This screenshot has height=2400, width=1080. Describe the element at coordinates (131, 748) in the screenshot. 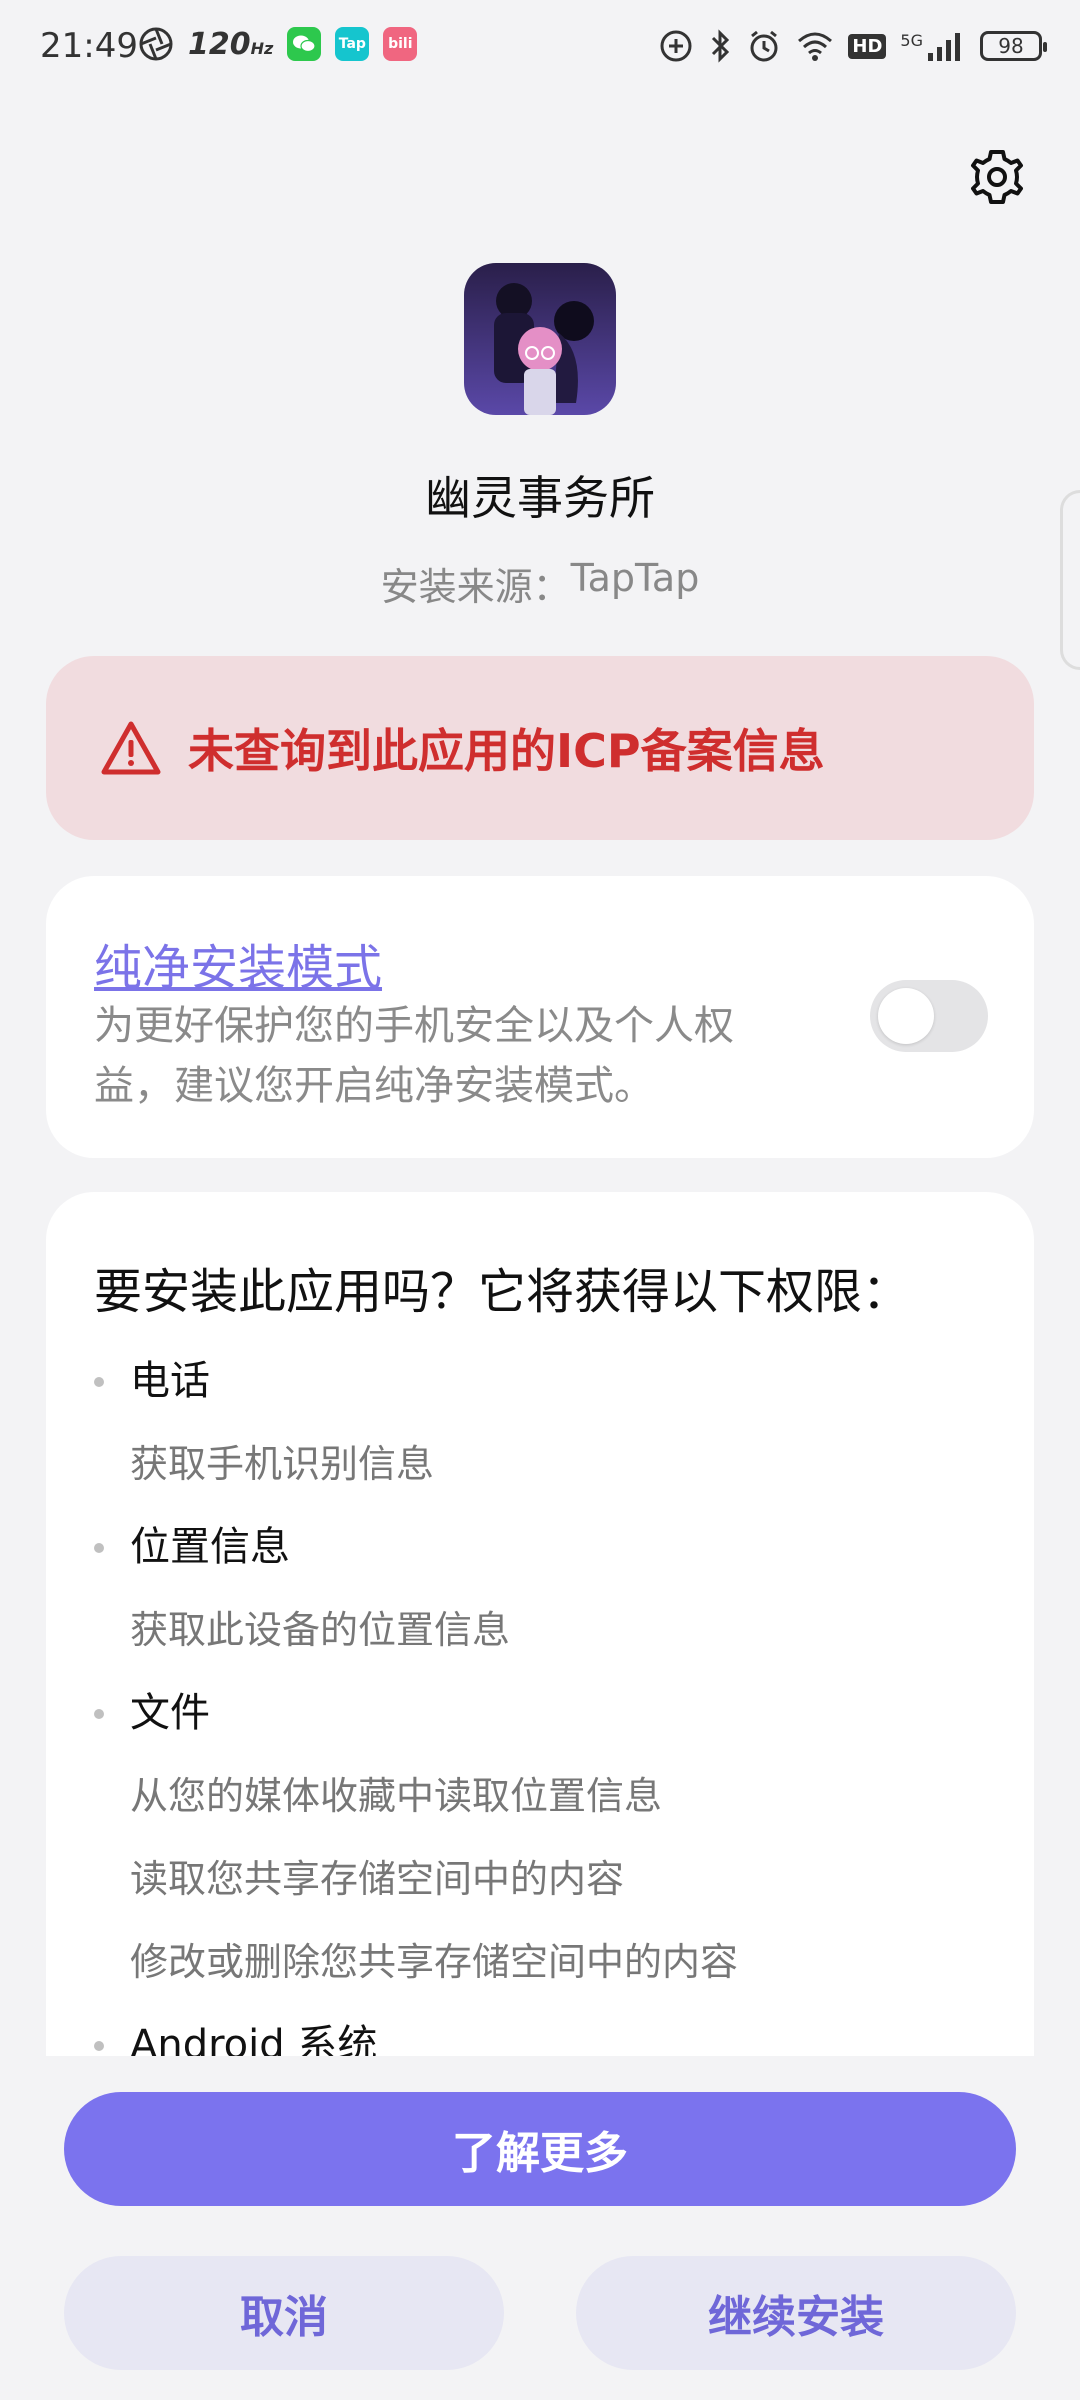

I see `warning-icon` at that location.